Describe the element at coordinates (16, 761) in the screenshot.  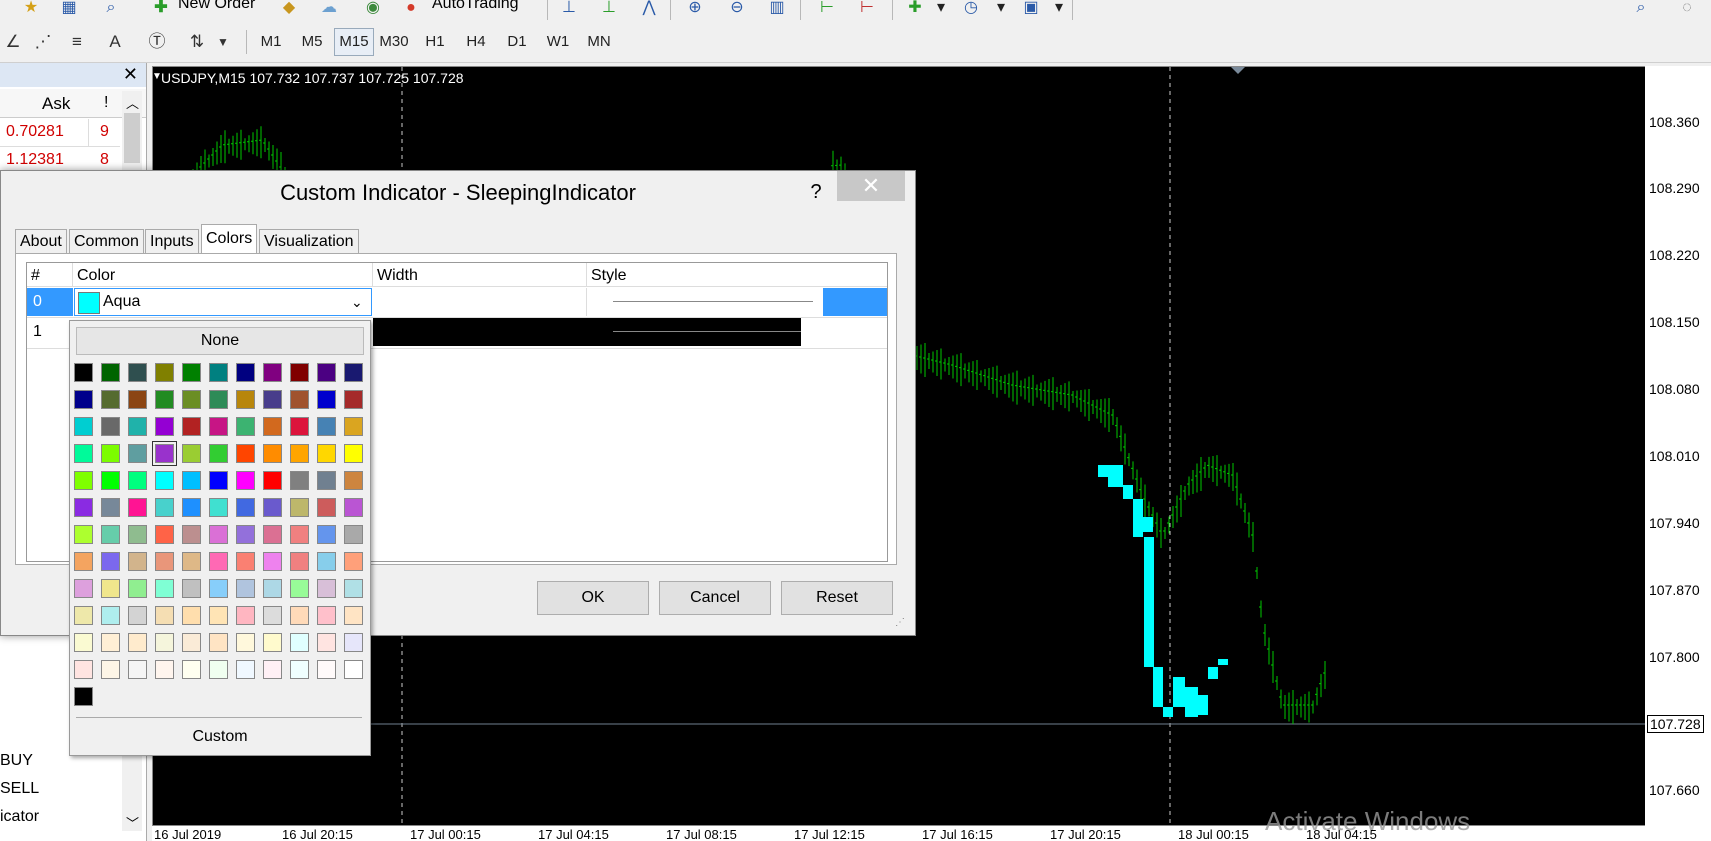
I see `buy-item: BUY` at that location.